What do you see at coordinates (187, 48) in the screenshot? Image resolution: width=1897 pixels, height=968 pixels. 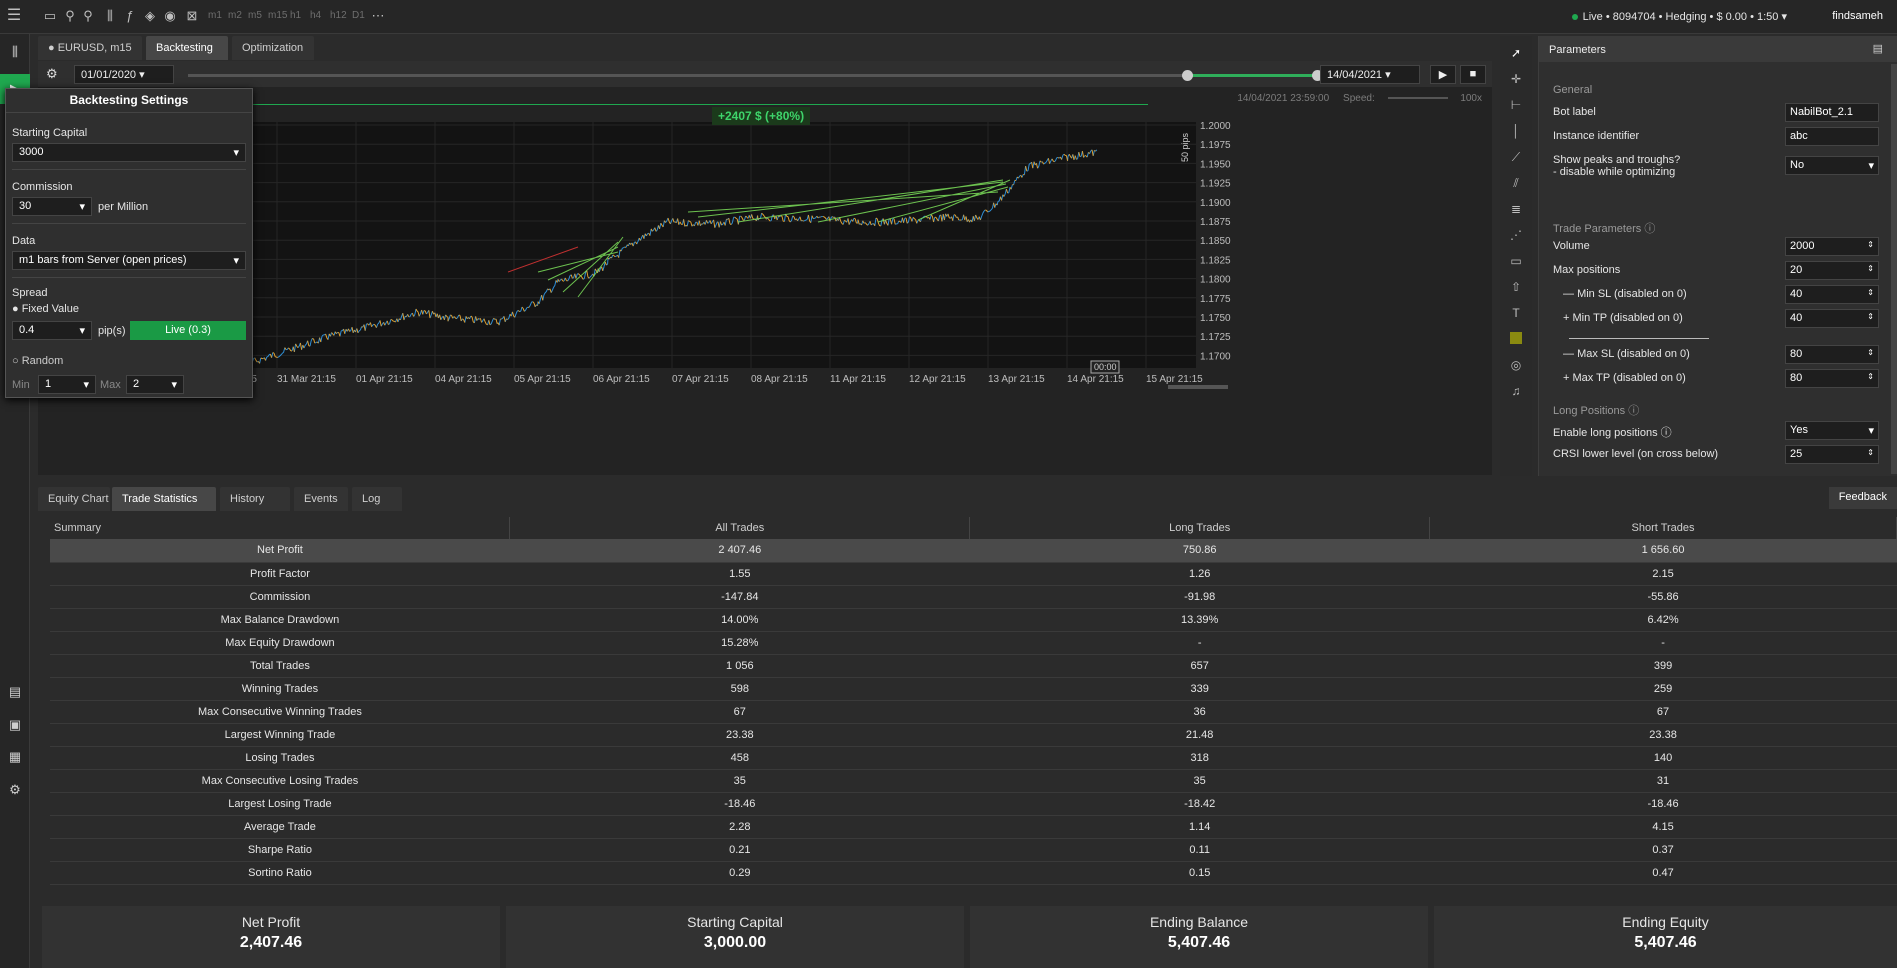 I see `tab-backtesting: Backtesting` at bounding box center [187, 48].